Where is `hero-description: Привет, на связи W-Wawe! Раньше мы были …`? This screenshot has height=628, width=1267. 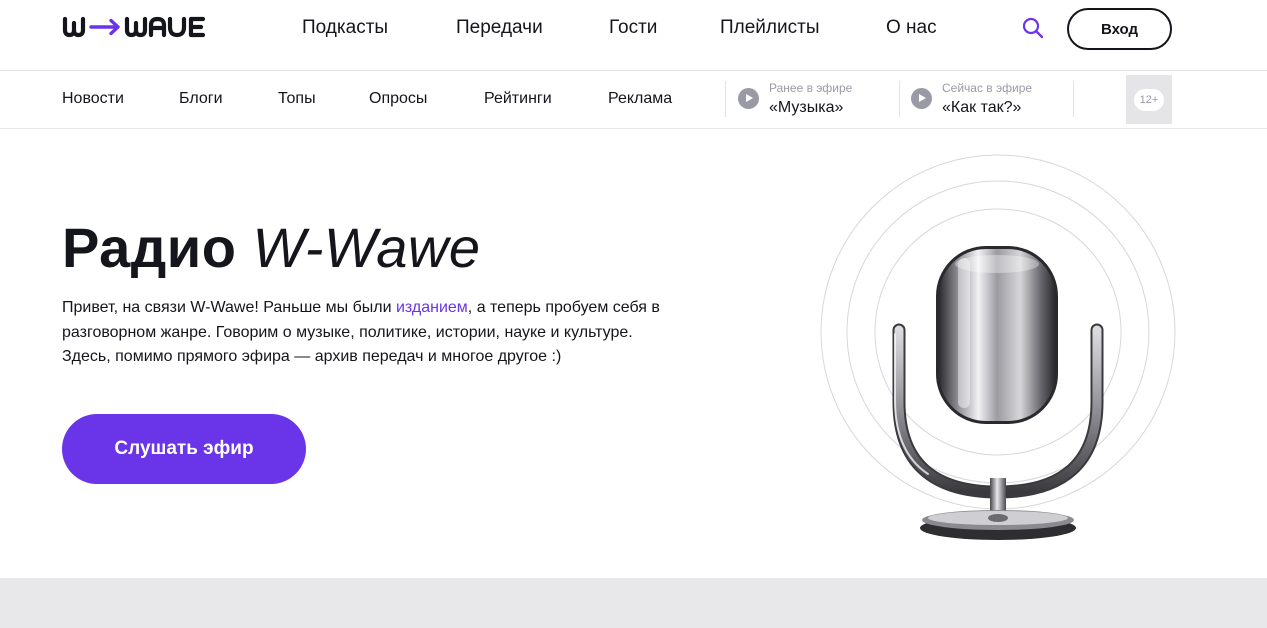
hero-description: Привет, на связи W-Wawe! Раньше мы были … is located at coordinates (372, 333).